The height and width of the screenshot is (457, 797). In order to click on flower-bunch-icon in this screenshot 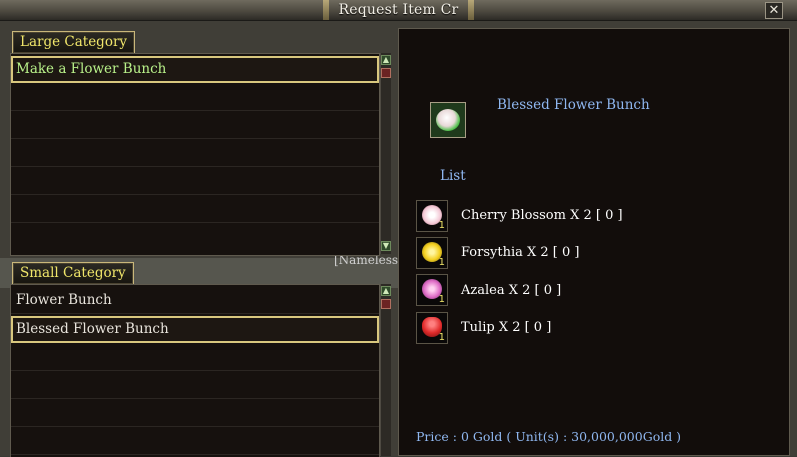, I will do `click(448, 120)`.